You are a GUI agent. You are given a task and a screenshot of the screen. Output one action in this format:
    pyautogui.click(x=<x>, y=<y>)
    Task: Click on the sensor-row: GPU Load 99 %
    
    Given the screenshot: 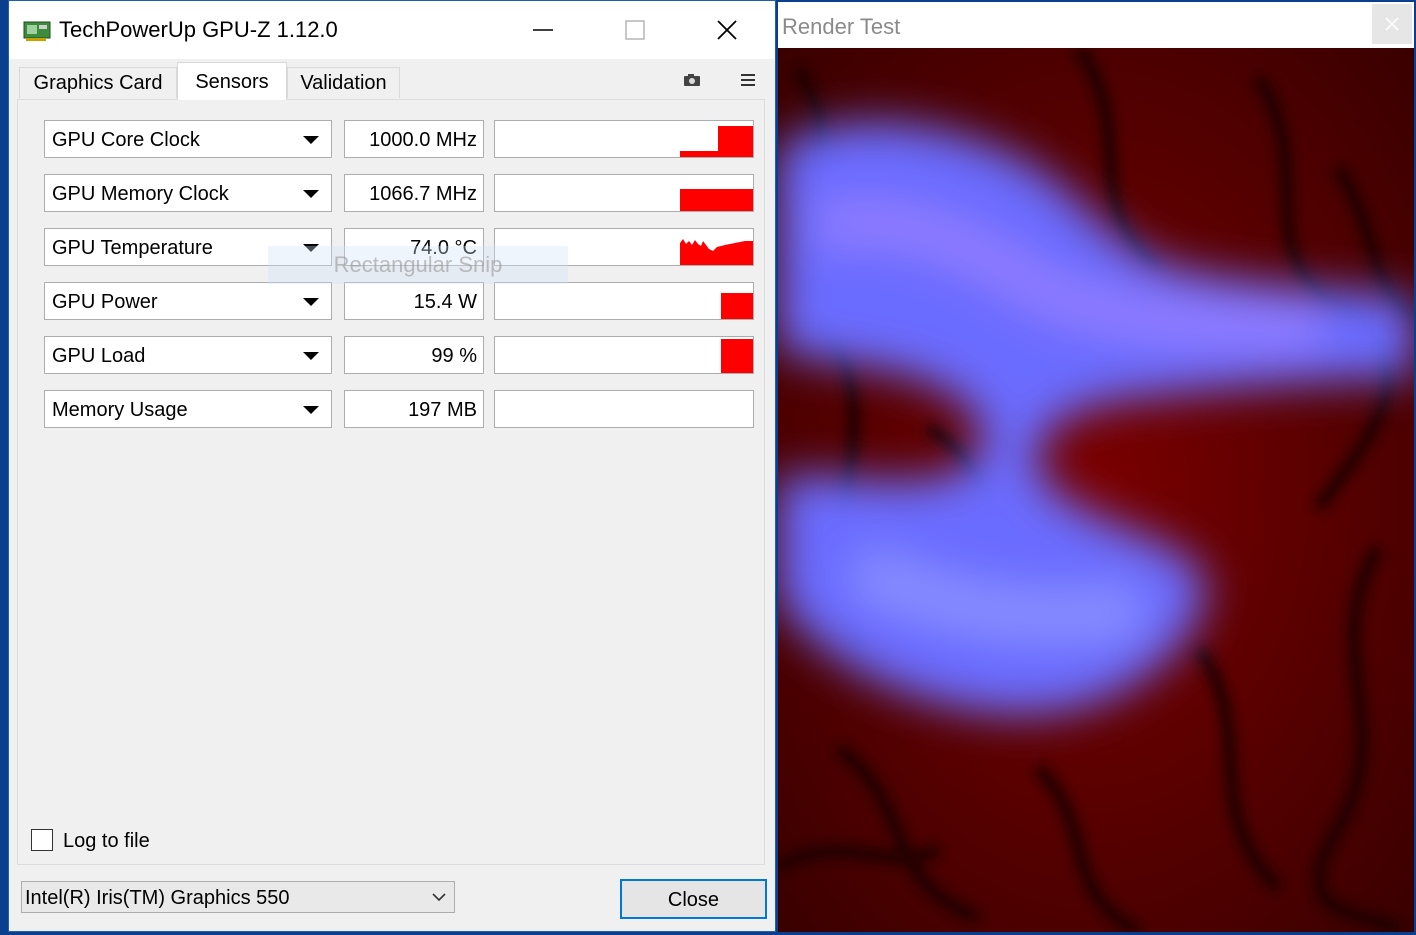 What is the action you would take?
    pyautogui.click(x=395, y=356)
    